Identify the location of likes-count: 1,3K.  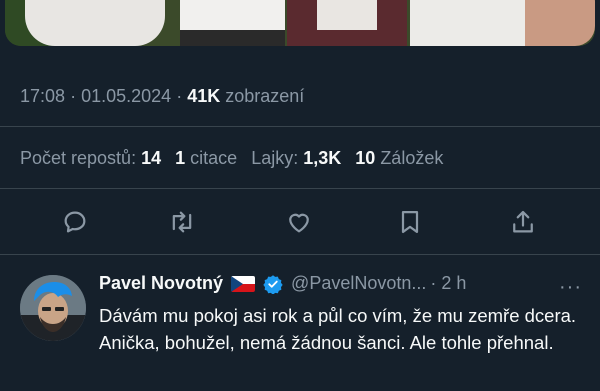
(322, 158).